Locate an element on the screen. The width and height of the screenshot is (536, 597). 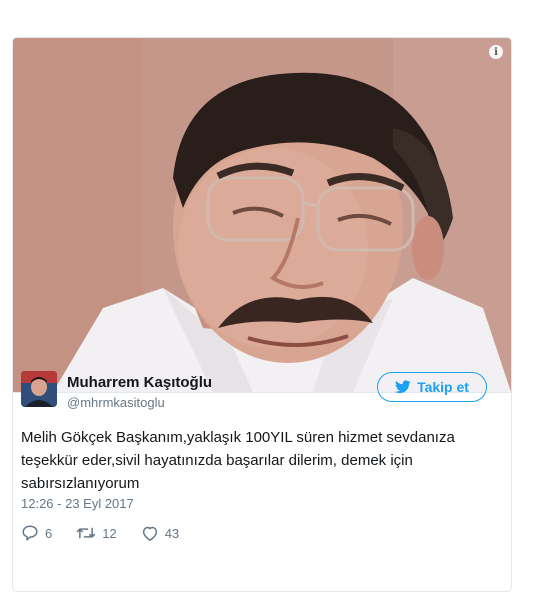
author-handle: @mhrmkasitoglu is located at coordinates (116, 402).